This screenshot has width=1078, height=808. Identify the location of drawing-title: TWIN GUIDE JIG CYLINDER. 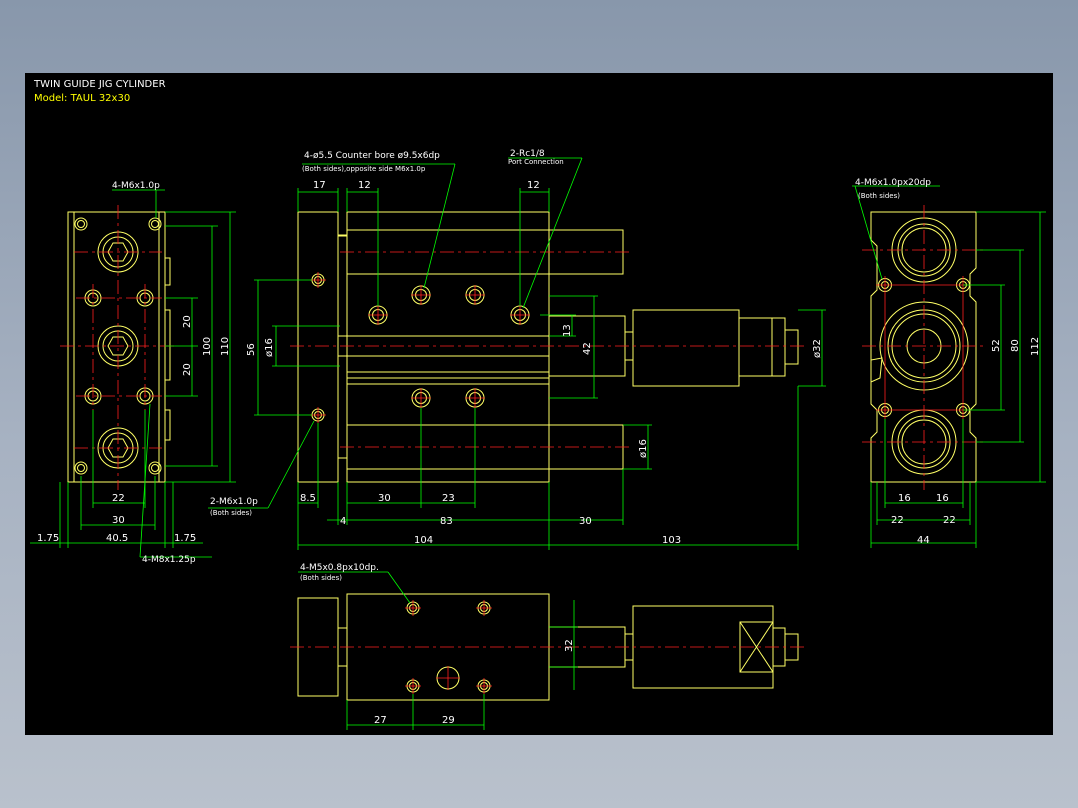
(99, 84).